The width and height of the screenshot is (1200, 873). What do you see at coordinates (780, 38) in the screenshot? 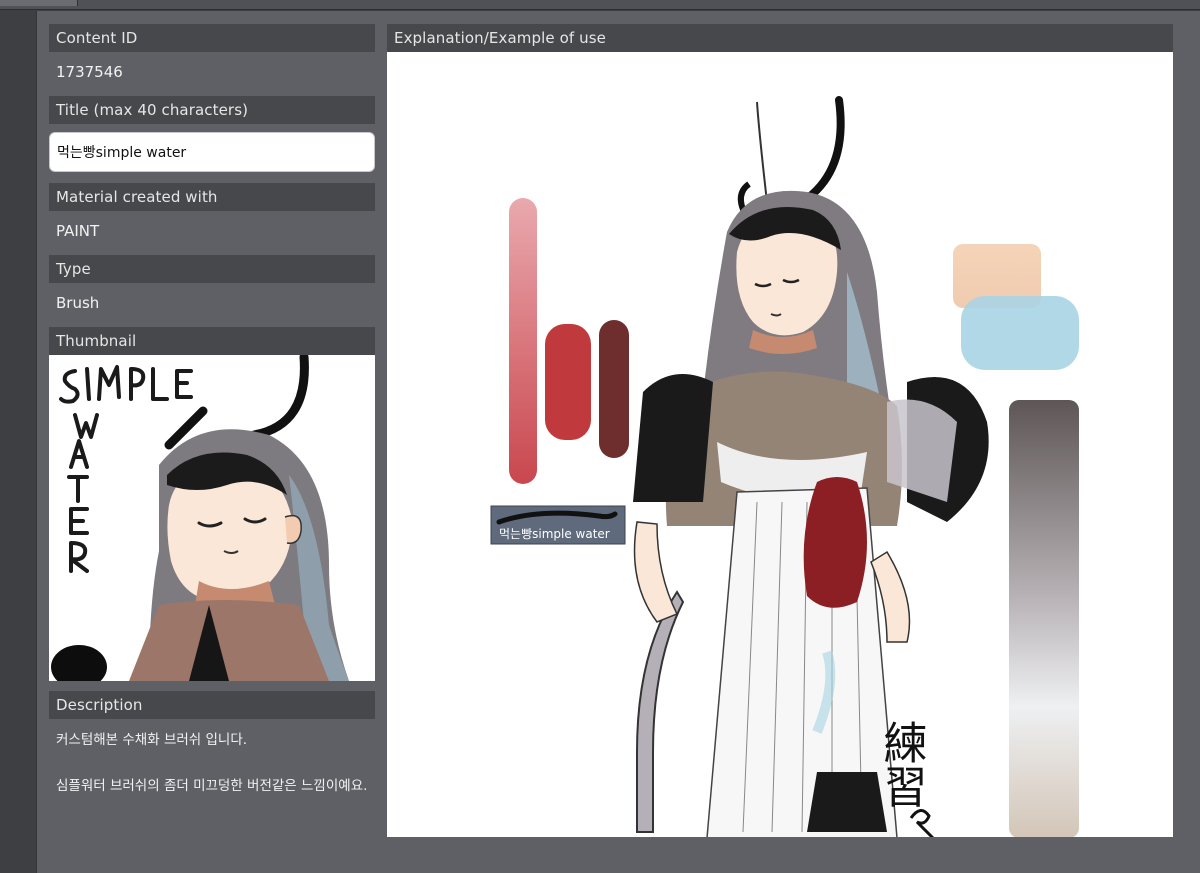
I see `example-header: Explanation/Example of use` at bounding box center [780, 38].